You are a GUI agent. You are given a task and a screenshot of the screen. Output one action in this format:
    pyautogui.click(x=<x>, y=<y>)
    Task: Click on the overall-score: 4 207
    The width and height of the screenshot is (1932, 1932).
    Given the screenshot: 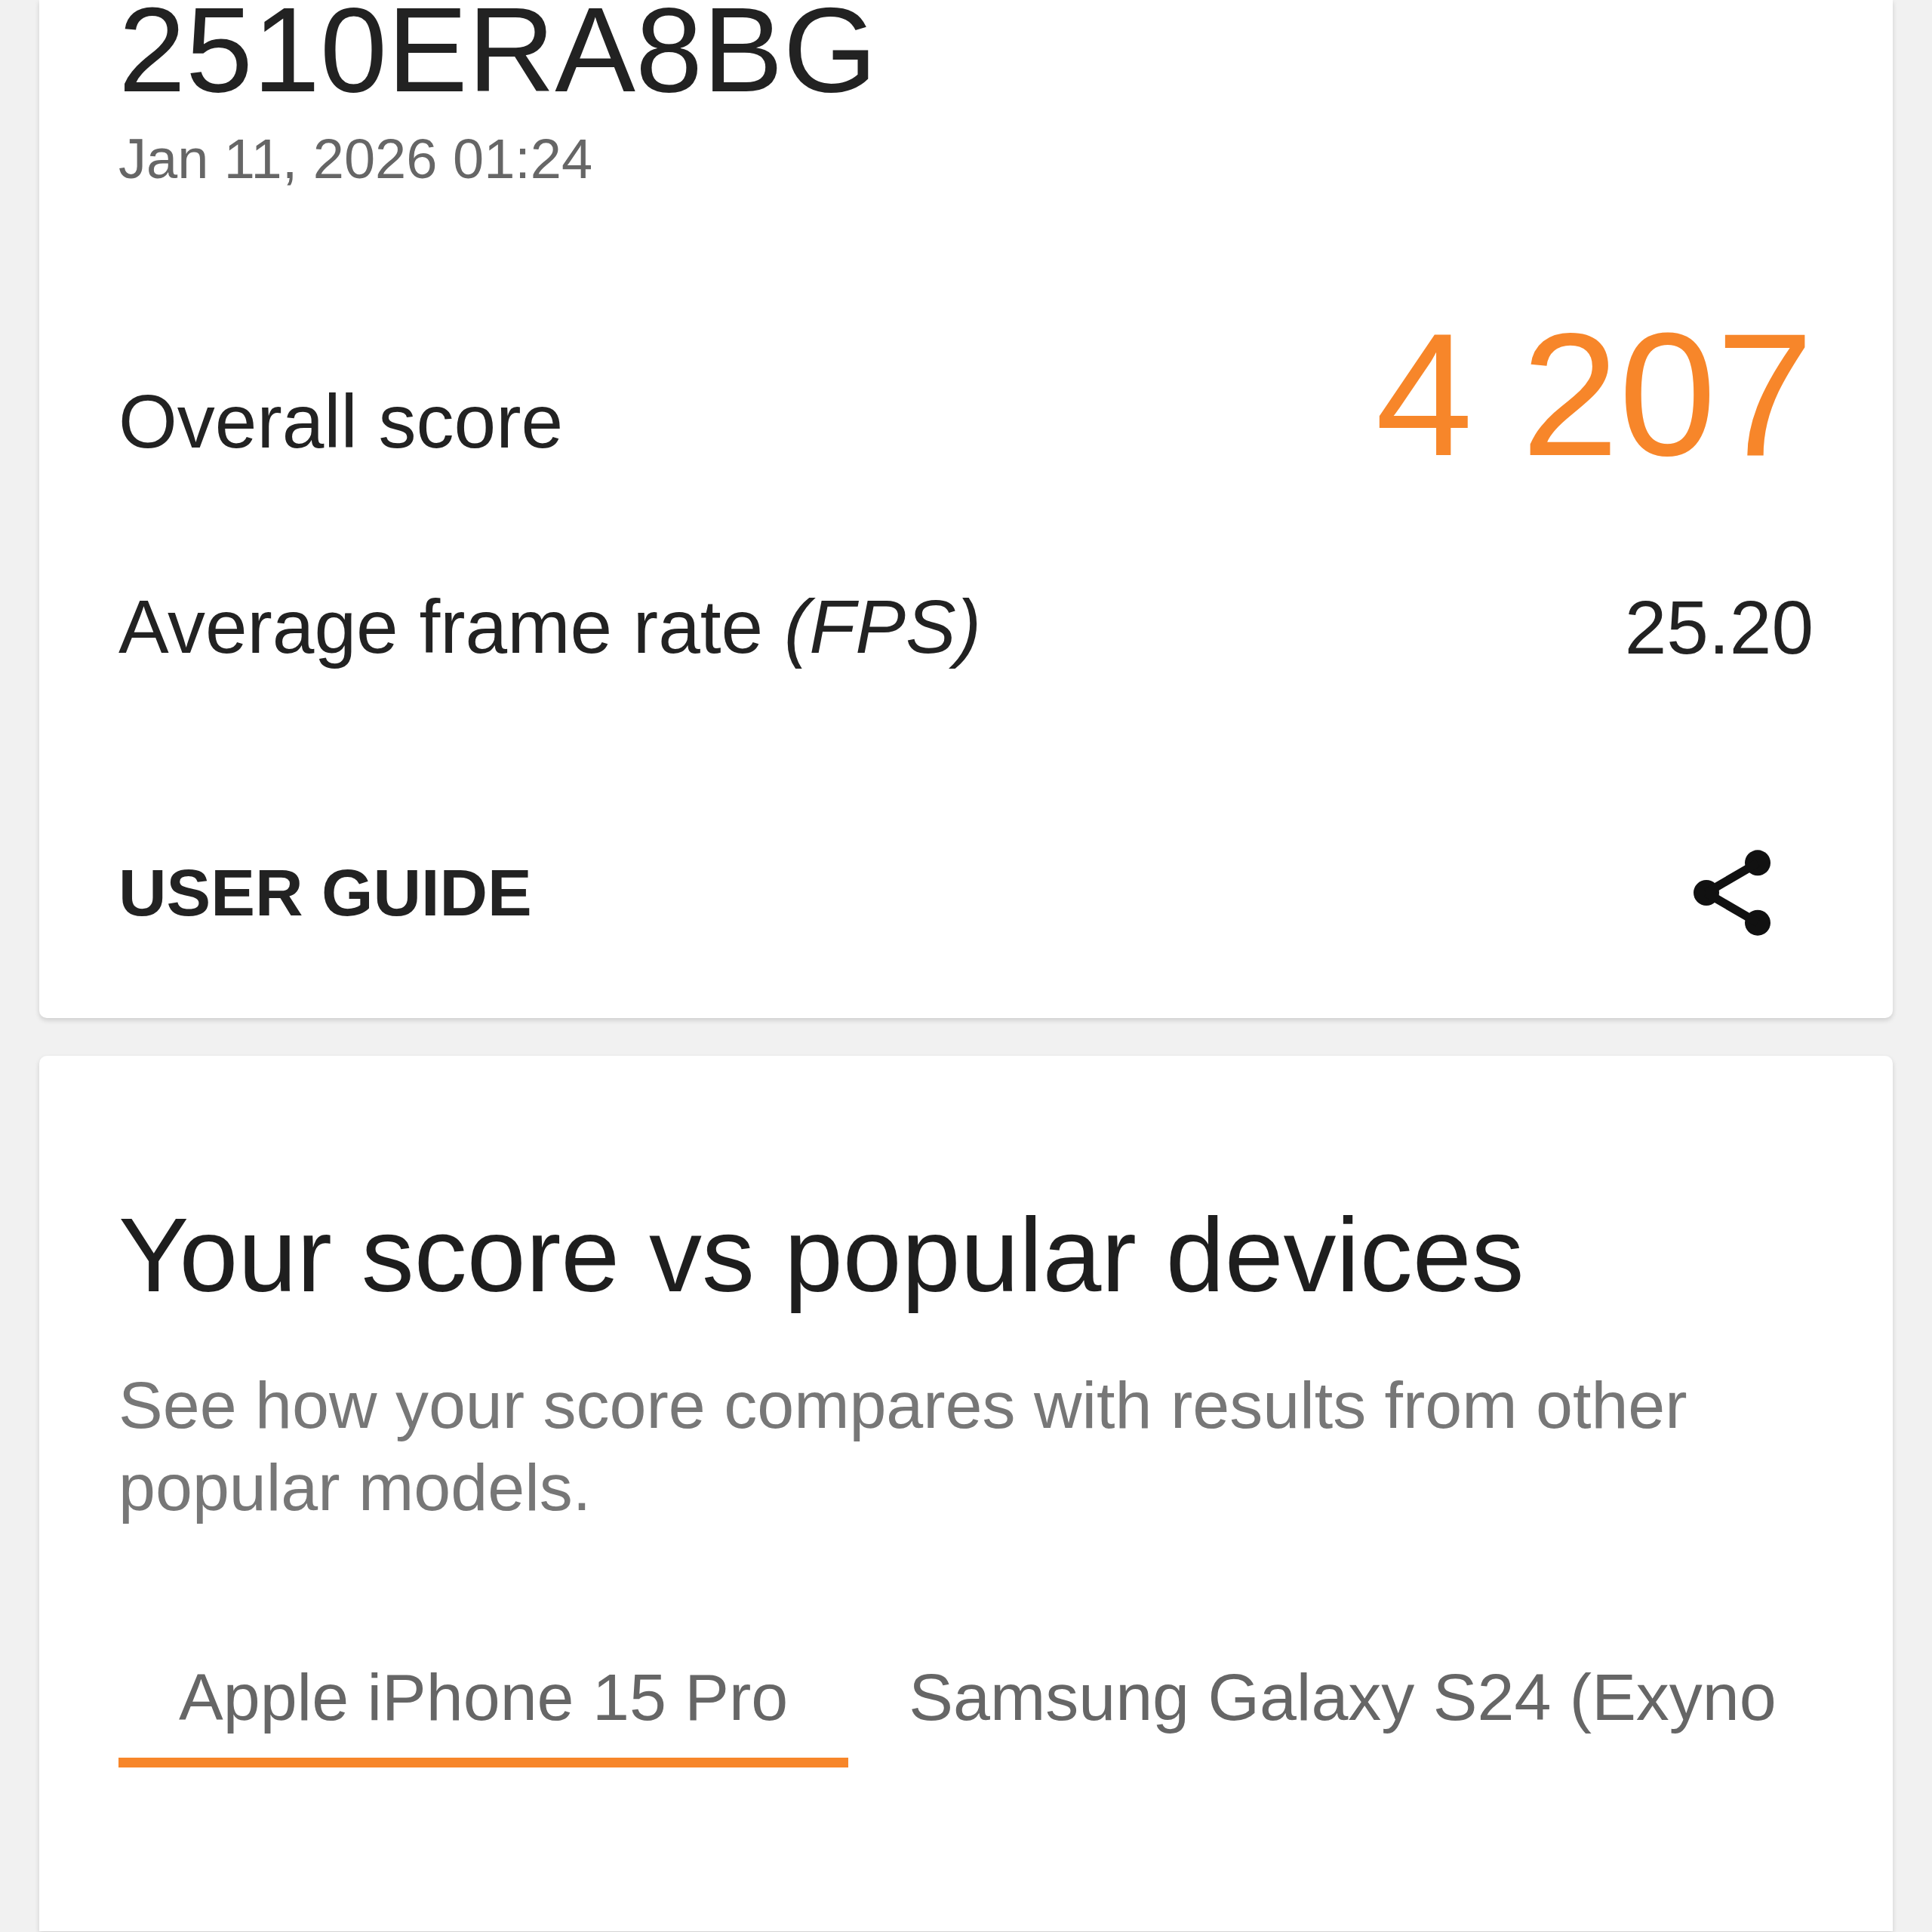 What is the action you would take?
    pyautogui.click(x=1594, y=394)
    